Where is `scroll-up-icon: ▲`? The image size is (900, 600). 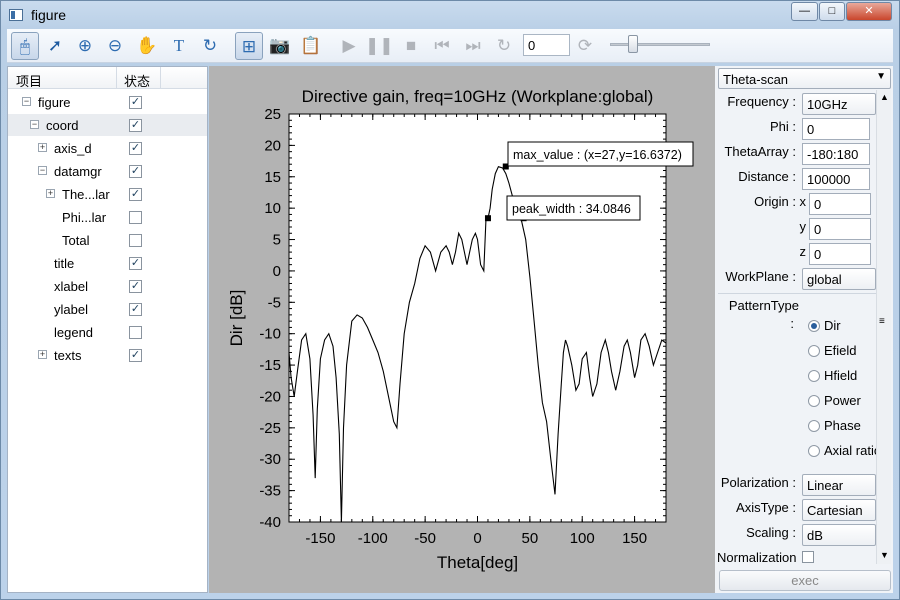 scroll-up-icon: ▲ is located at coordinates (884, 97).